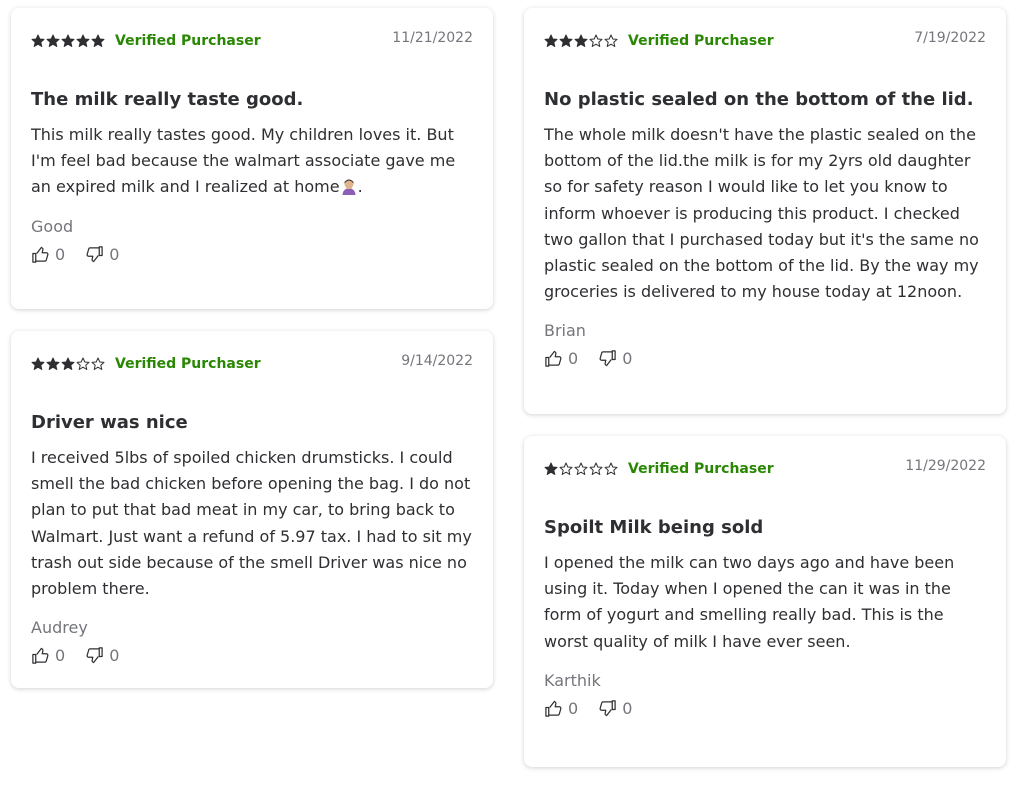 Image resolution: width=1018 pixels, height=789 pixels. I want to click on review-body-suffix: ., so click(360, 187).